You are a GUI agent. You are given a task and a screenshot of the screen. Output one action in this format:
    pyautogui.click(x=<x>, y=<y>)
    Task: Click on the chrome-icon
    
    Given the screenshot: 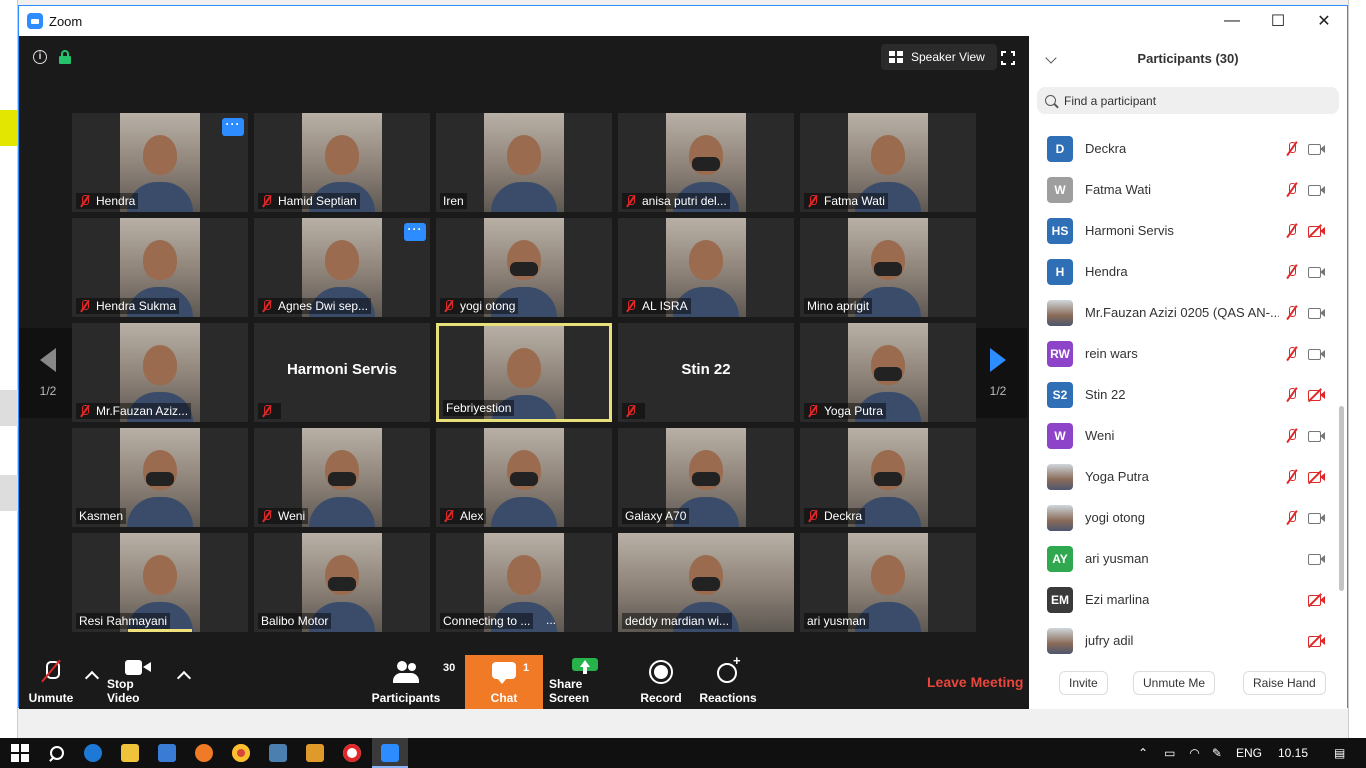 What is the action you would take?
    pyautogui.click(x=241, y=753)
    